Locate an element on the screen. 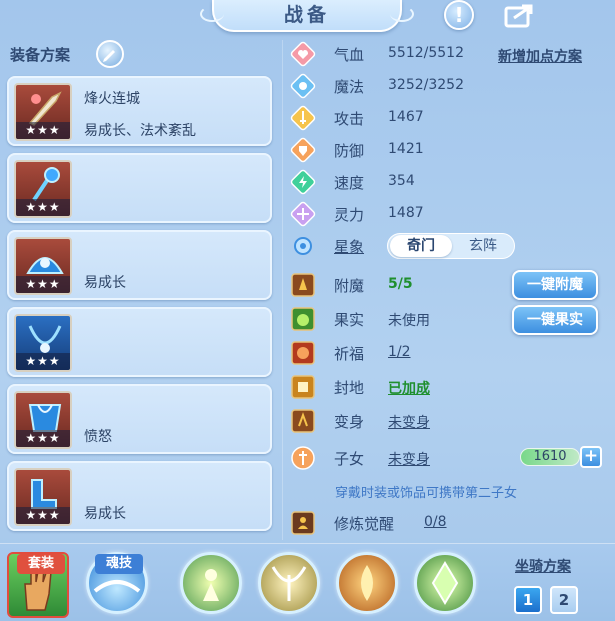 Image resolution: width=615 pixels, height=621 pixels. stat-label: 灵力 is located at coordinates (349, 215).